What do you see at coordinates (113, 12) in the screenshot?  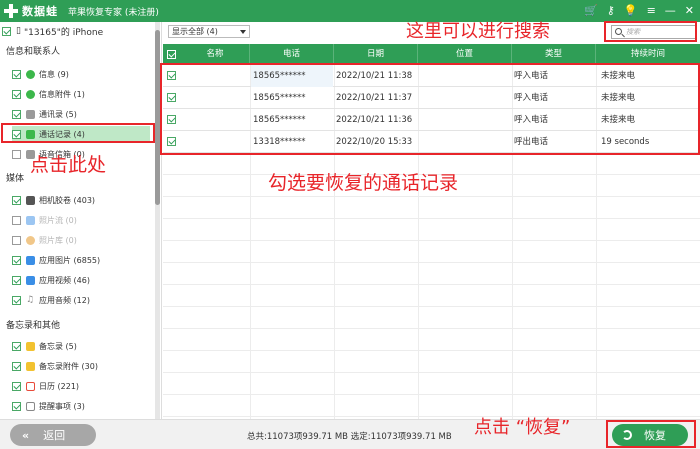 I see `app-title: 苹果恢复专家 (未注册)` at bounding box center [113, 12].